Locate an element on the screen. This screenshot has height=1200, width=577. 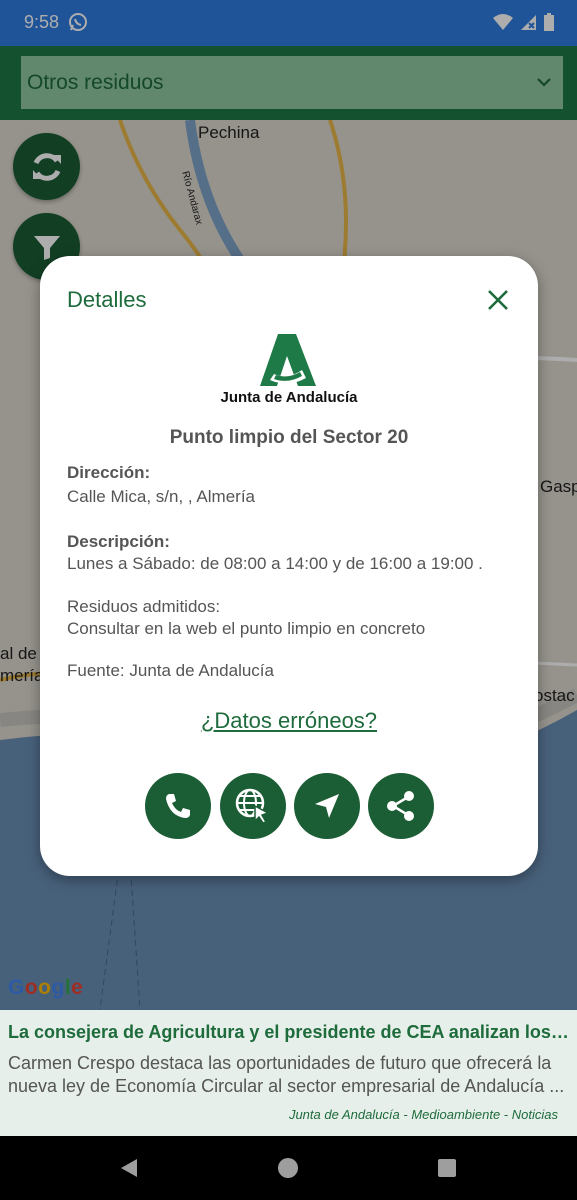
back-icon is located at coordinates (129, 1168).